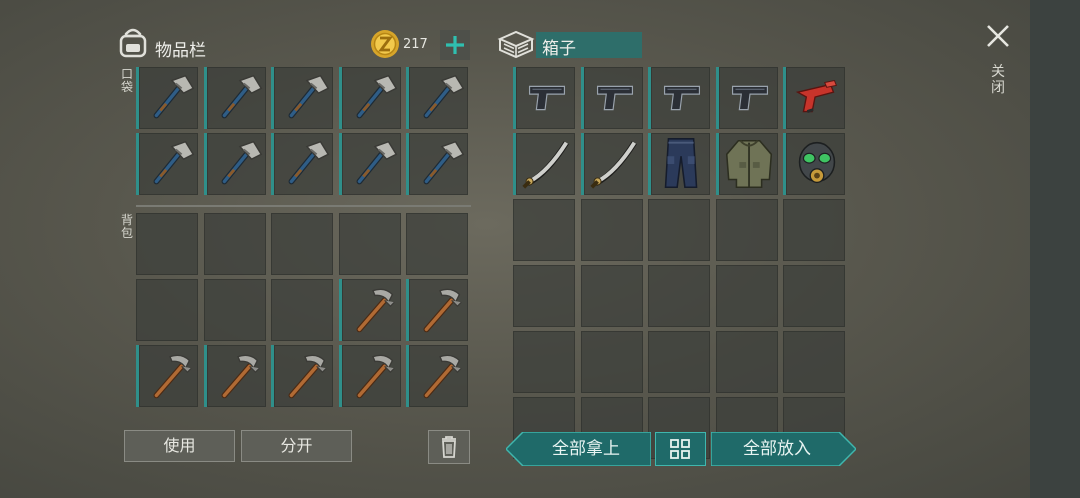 The width and height of the screenshot is (1080, 498). I want to click on put-all-button: 全部放入, so click(783, 449).